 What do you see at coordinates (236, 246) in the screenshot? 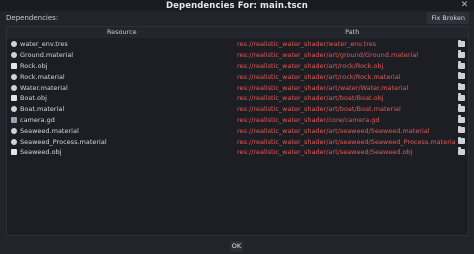
I see `ok-button: OK` at bounding box center [236, 246].